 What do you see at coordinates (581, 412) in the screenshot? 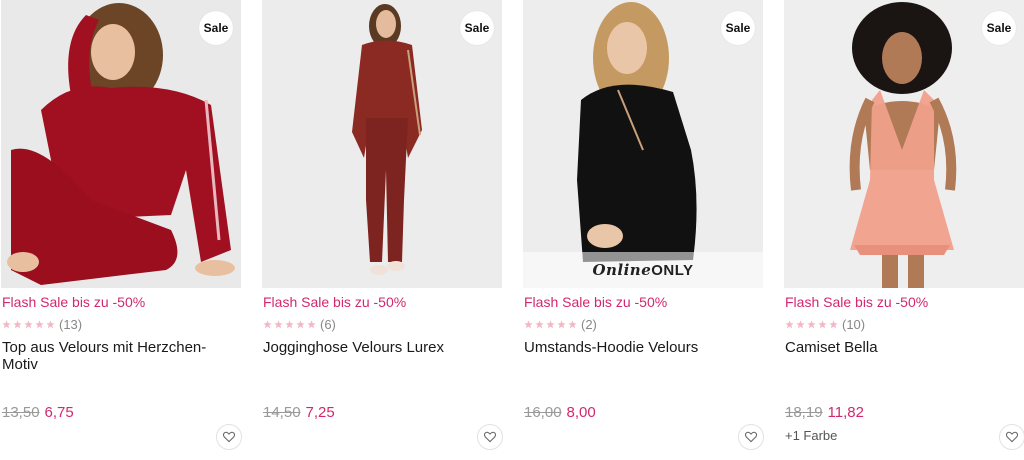
I see `sale-price: 8,00` at bounding box center [581, 412].